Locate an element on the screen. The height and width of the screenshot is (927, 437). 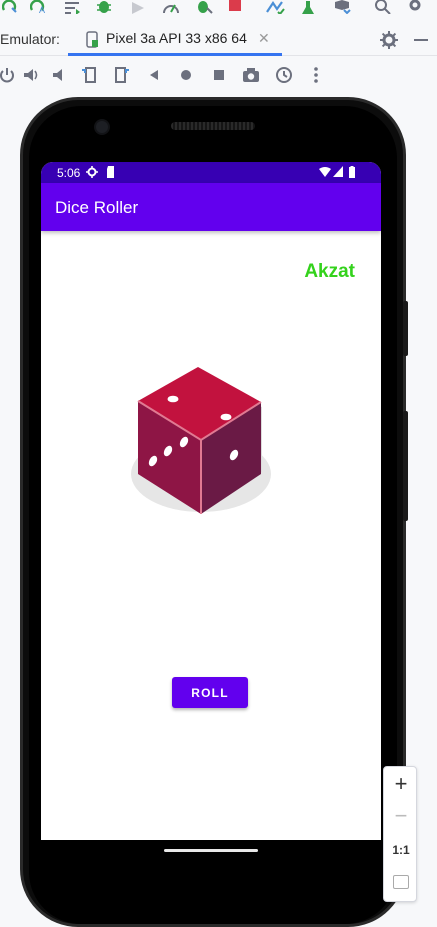
stop-icon is located at coordinates (235, 7).